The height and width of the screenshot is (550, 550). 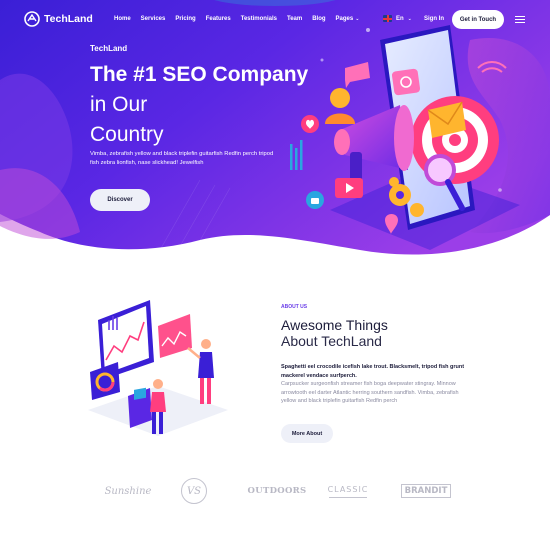 I want to click on about-eyebrow: ABOUT US, so click(x=294, y=307).